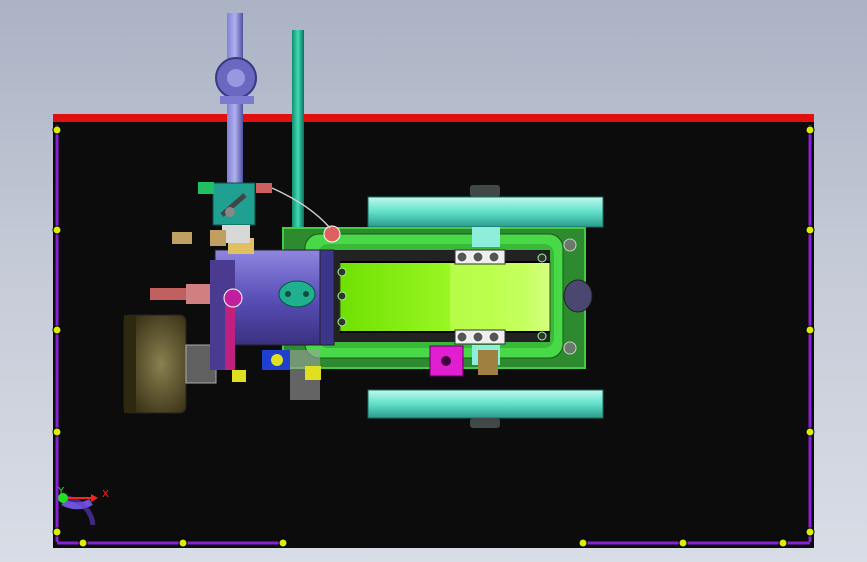  Describe the element at coordinates (61, 491) in the screenshot. I see `y-axis-label: Y` at that location.